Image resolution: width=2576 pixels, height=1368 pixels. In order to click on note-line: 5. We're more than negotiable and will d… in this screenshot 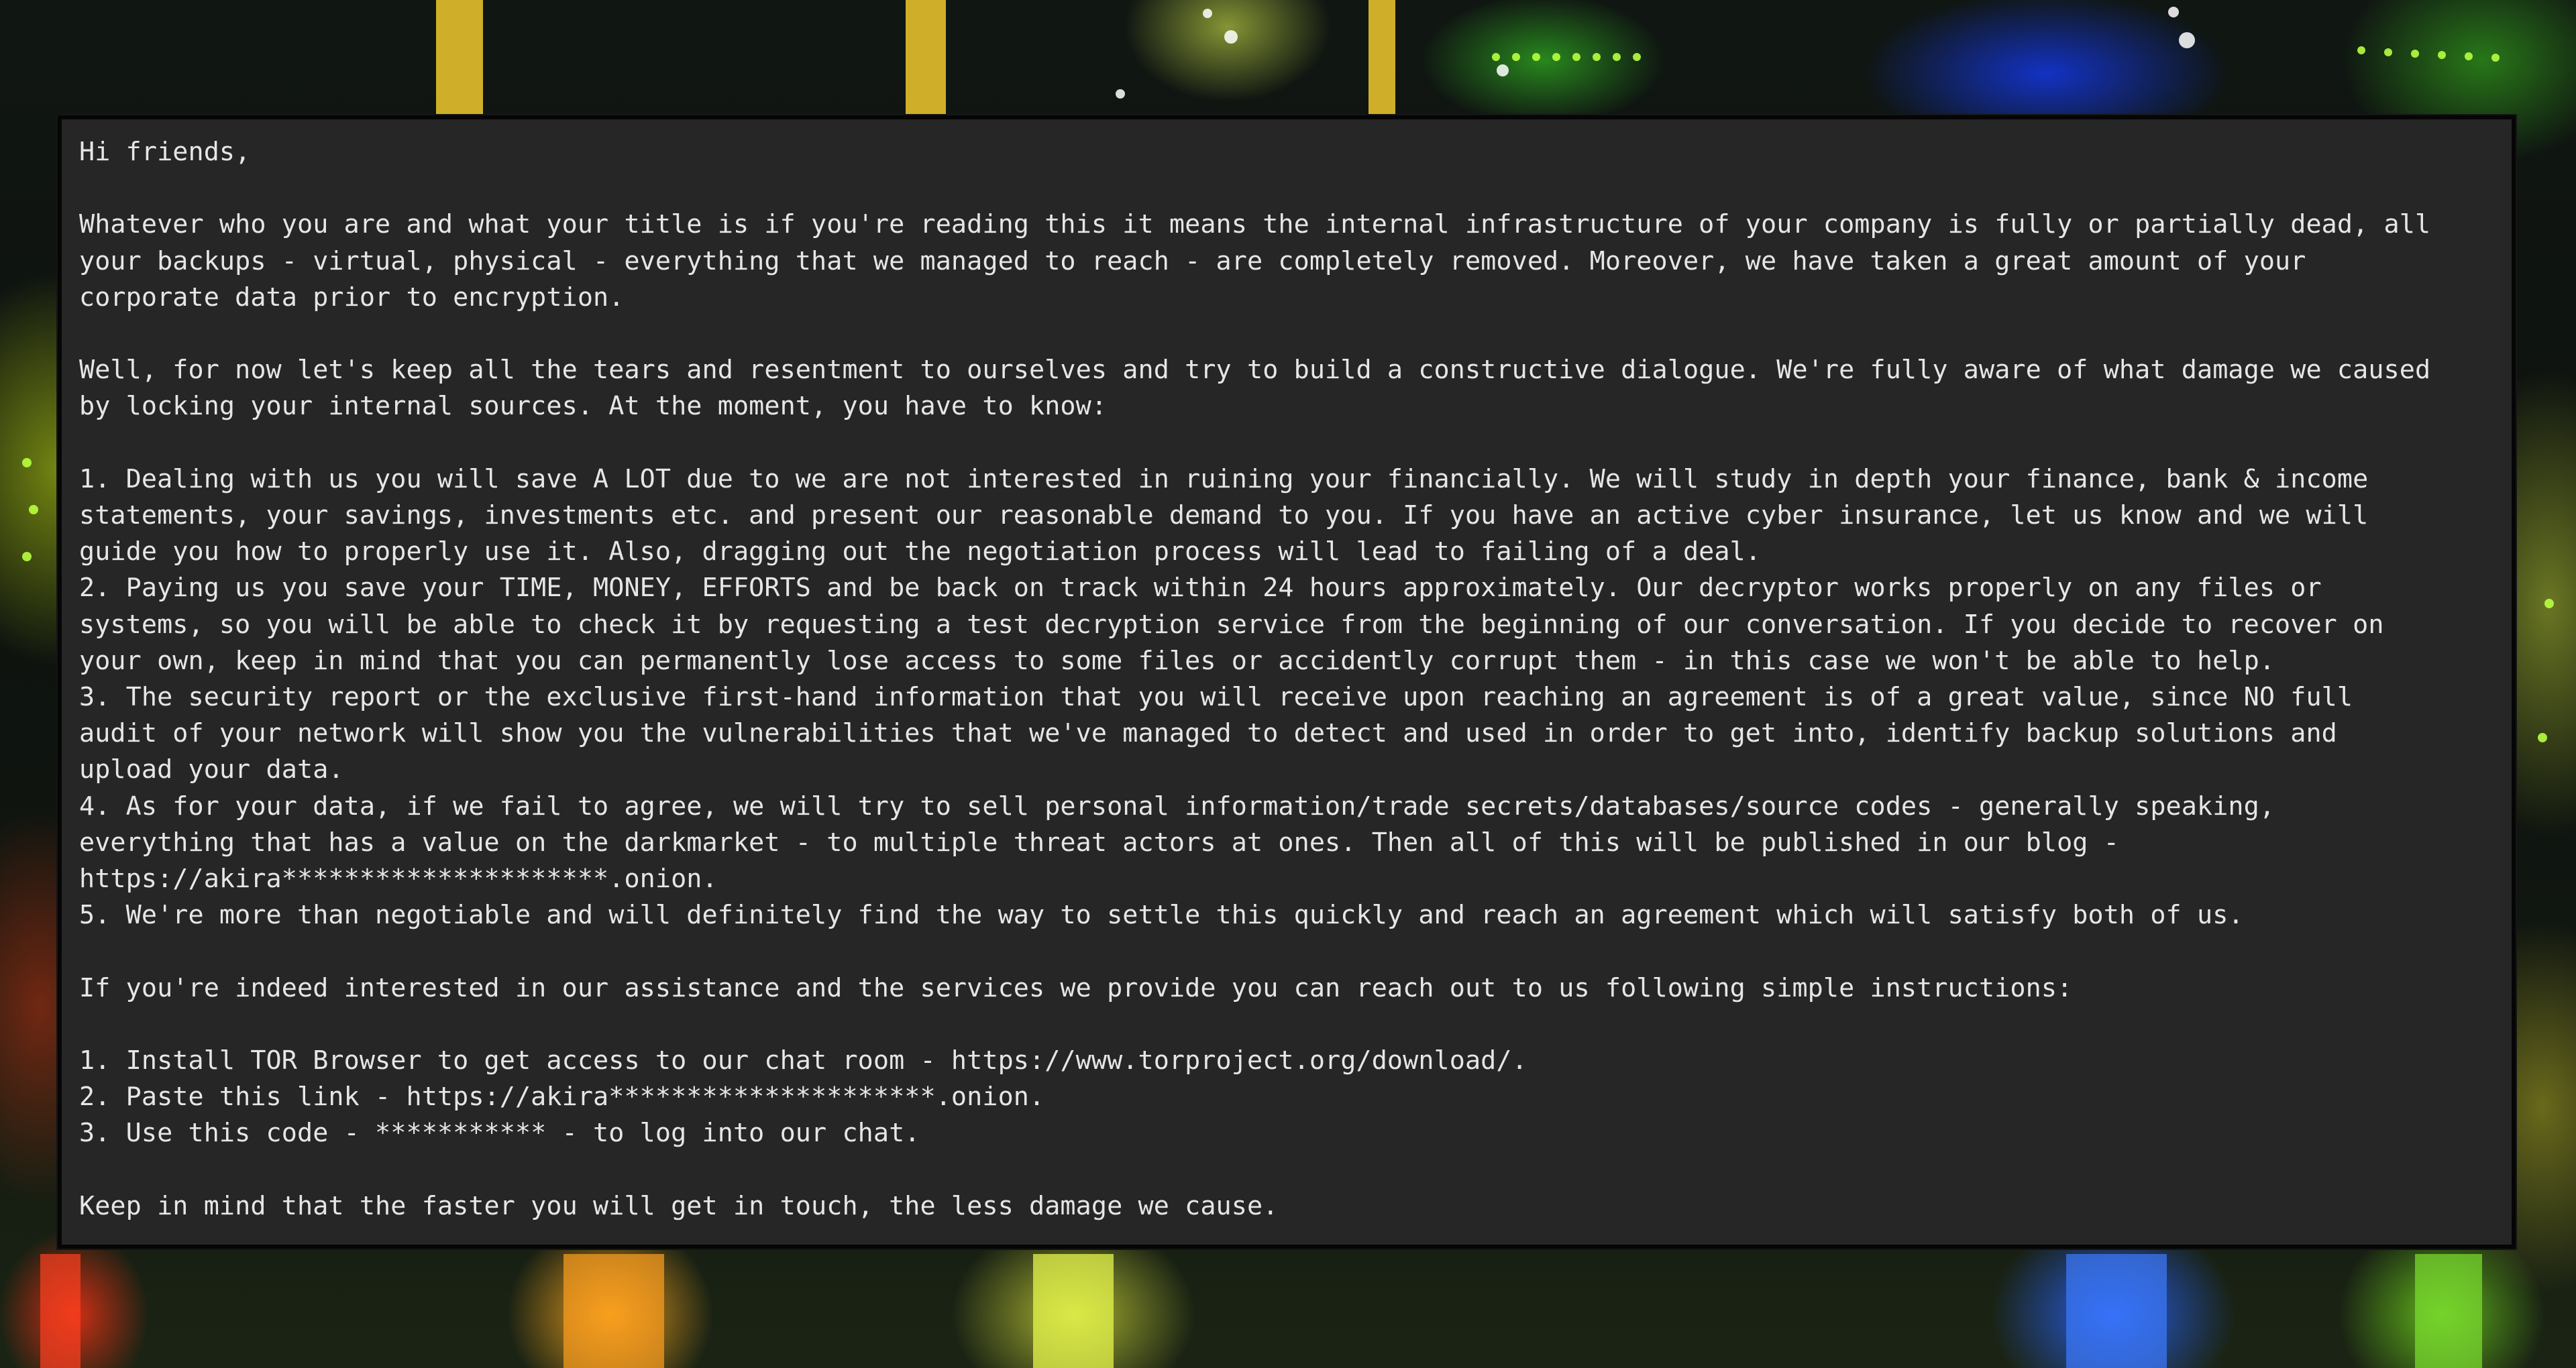, I will do `click(1161, 915)`.